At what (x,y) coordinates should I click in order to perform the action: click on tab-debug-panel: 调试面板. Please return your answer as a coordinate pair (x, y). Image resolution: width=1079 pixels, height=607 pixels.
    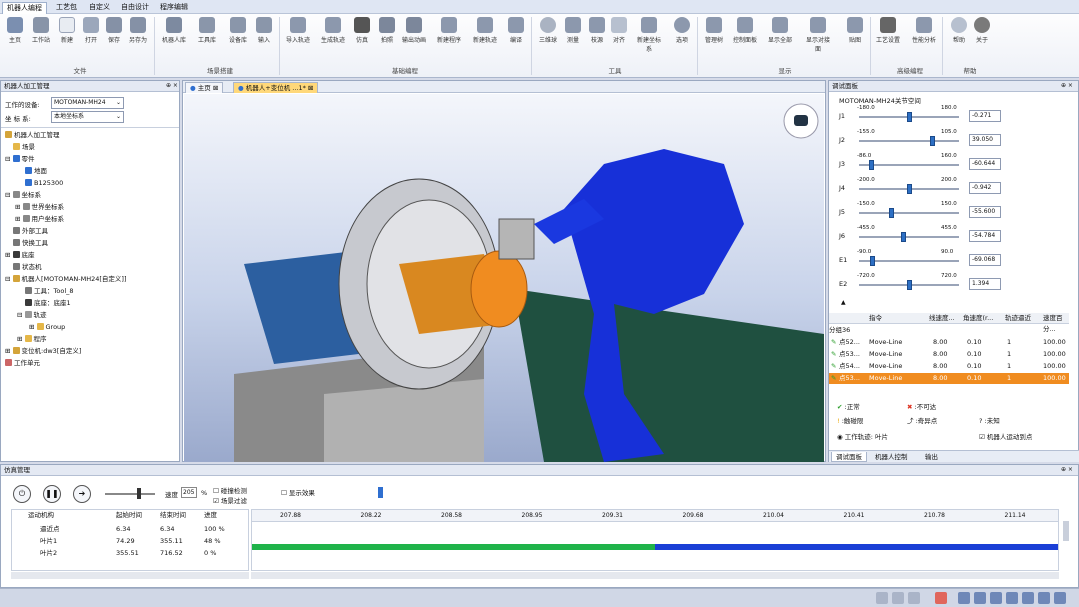
    Looking at the image, I should click on (849, 457).